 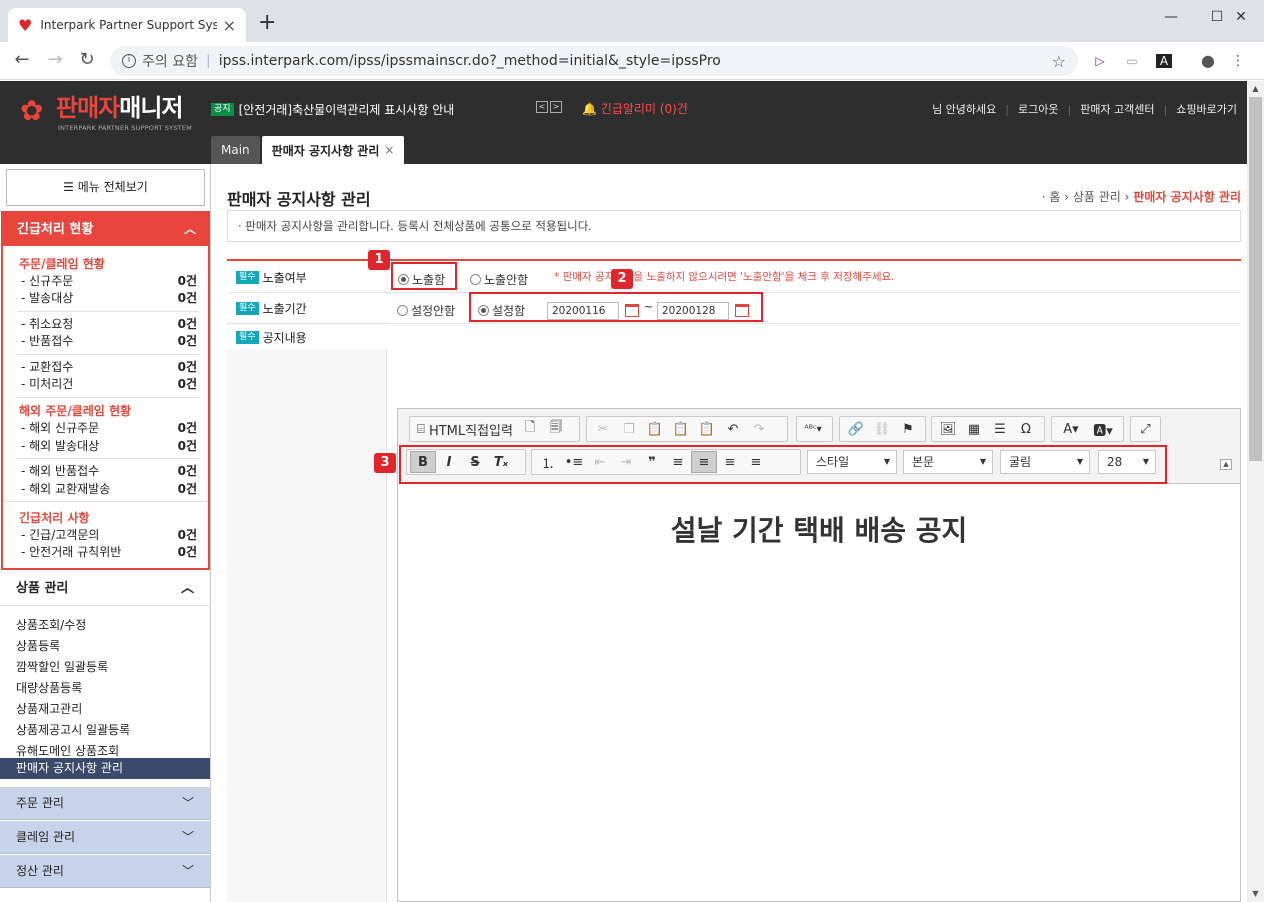 What do you see at coordinates (1226, 464) in the screenshot?
I see `collapse-toolbar-icon: ▲` at bounding box center [1226, 464].